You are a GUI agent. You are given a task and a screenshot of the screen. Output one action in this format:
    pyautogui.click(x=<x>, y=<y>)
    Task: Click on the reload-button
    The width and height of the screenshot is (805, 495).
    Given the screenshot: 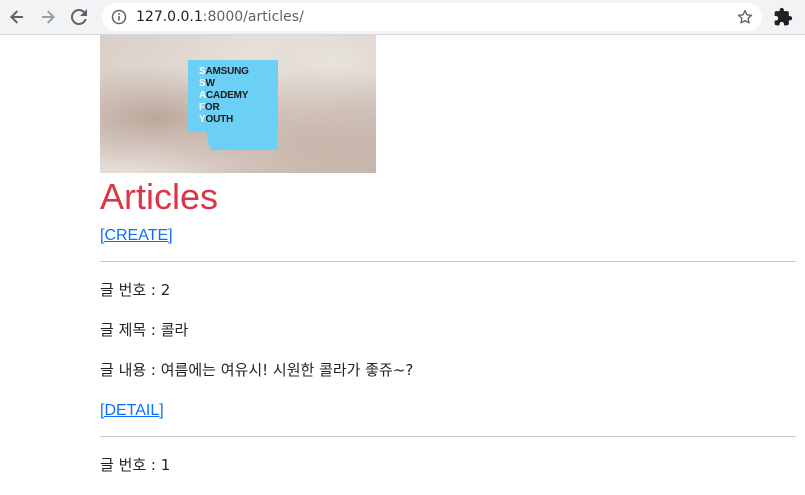 What is the action you would take?
    pyautogui.click(x=79, y=17)
    